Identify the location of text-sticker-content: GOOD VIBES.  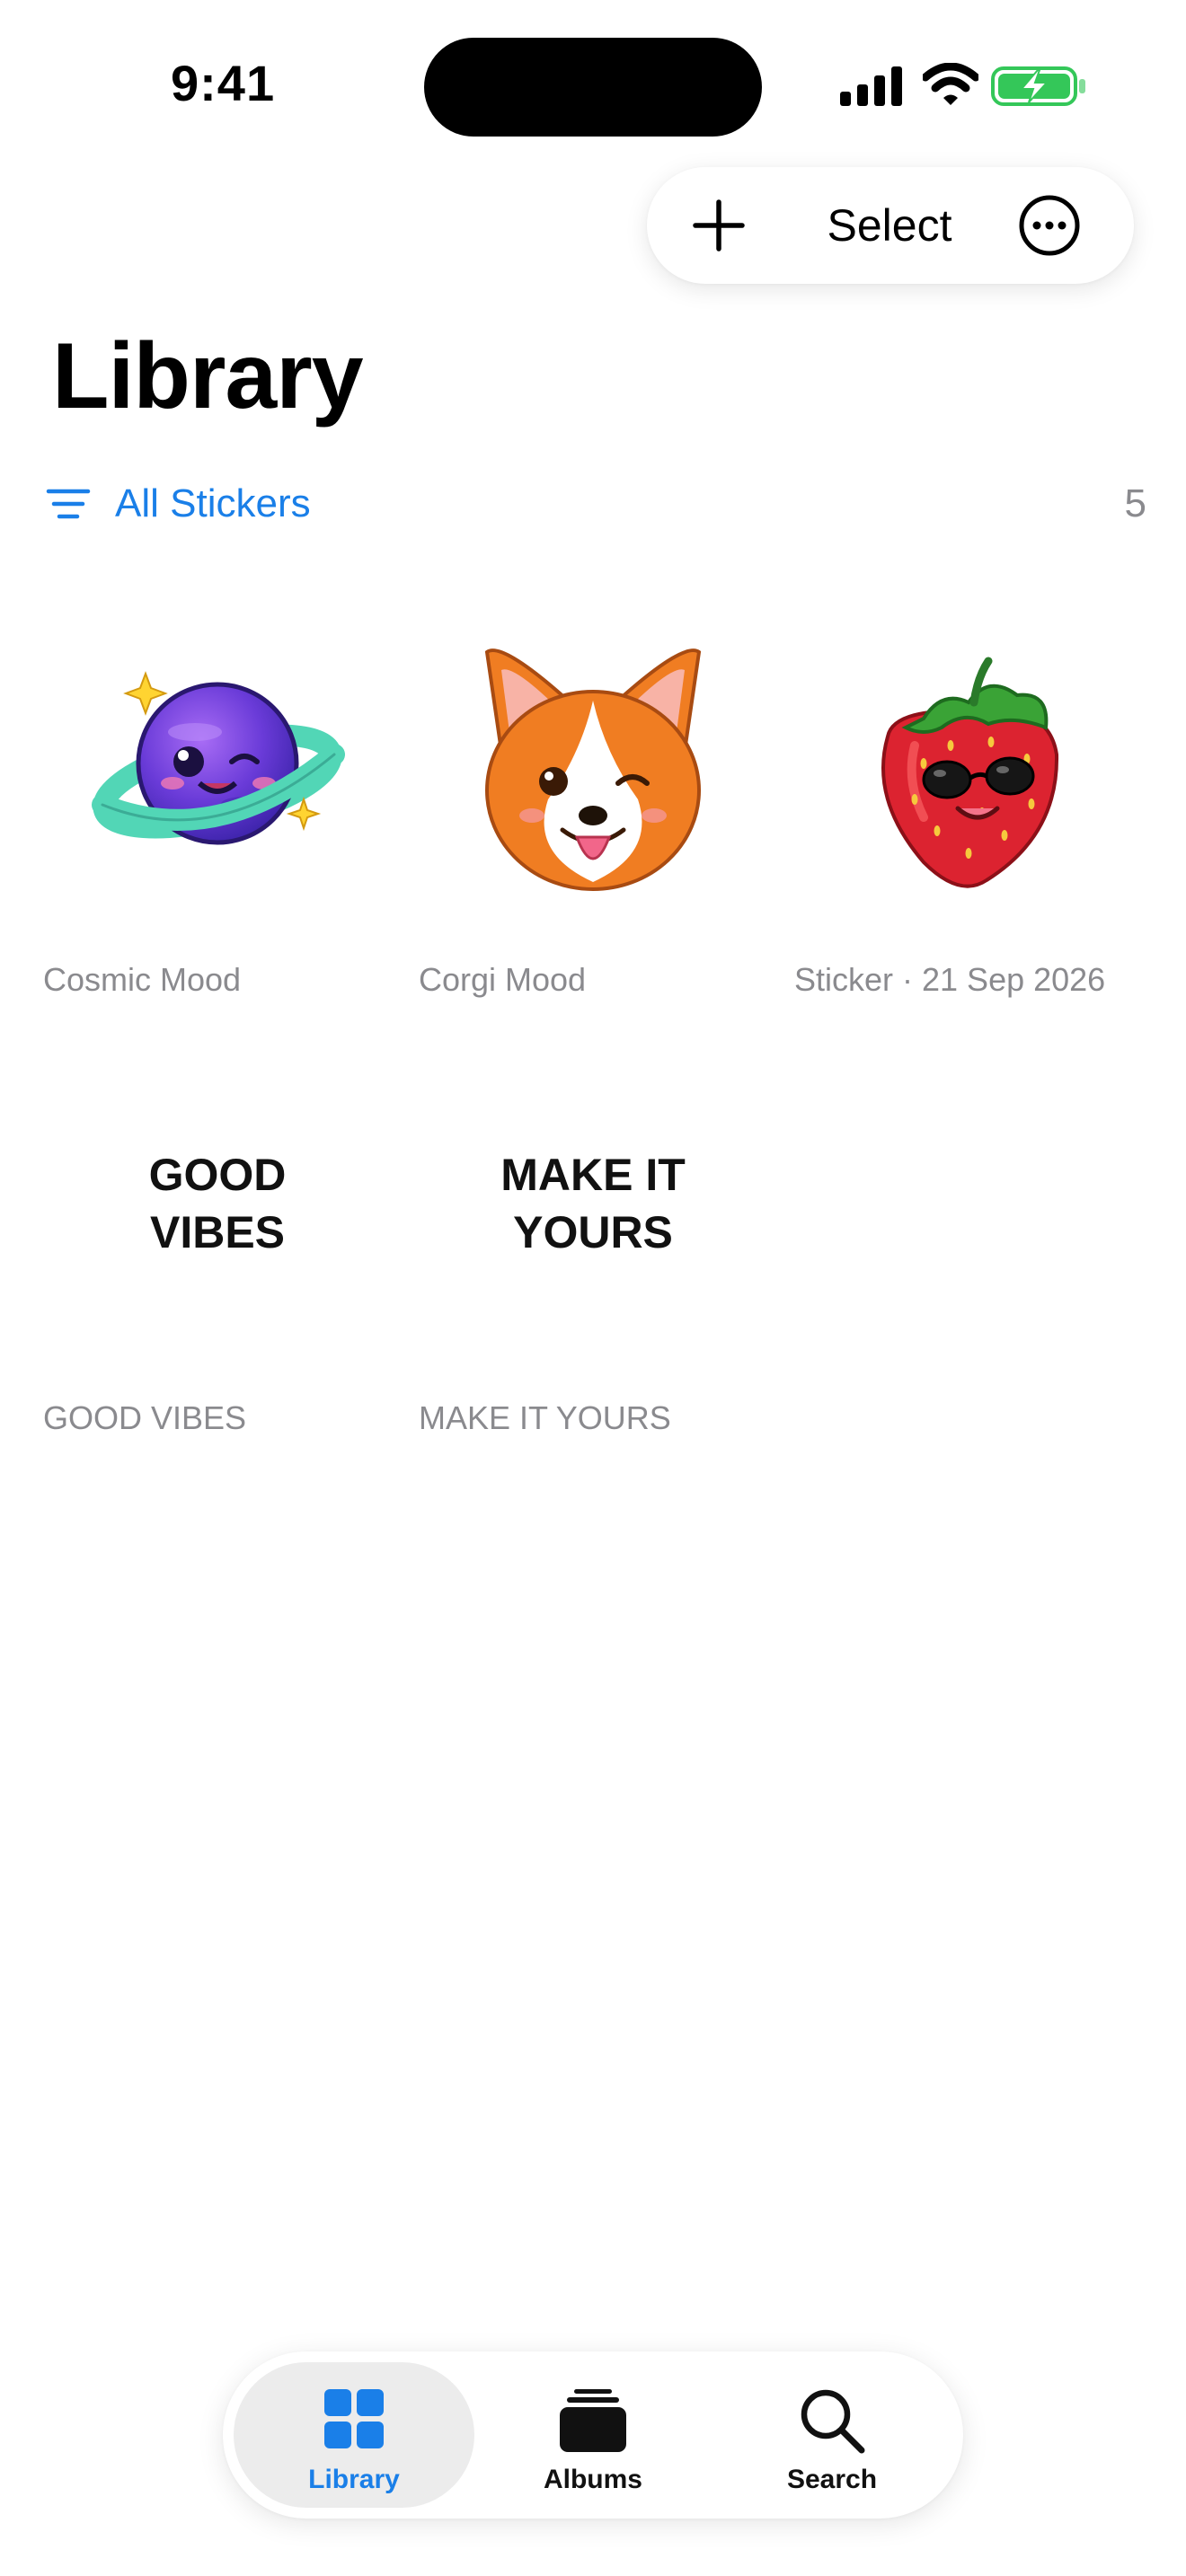
(217, 1203).